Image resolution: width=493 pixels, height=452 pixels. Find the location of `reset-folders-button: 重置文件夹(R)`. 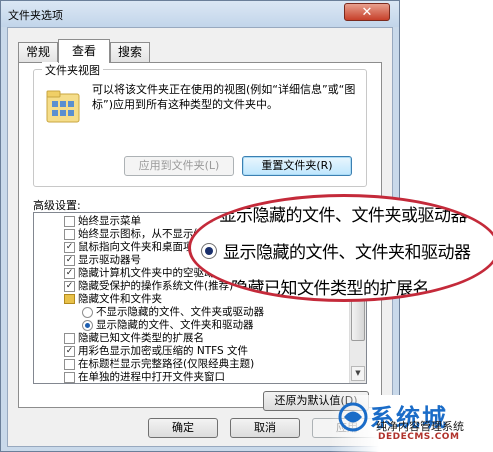

reset-folders-button: 重置文件夹(R) is located at coordinates (297, 166).